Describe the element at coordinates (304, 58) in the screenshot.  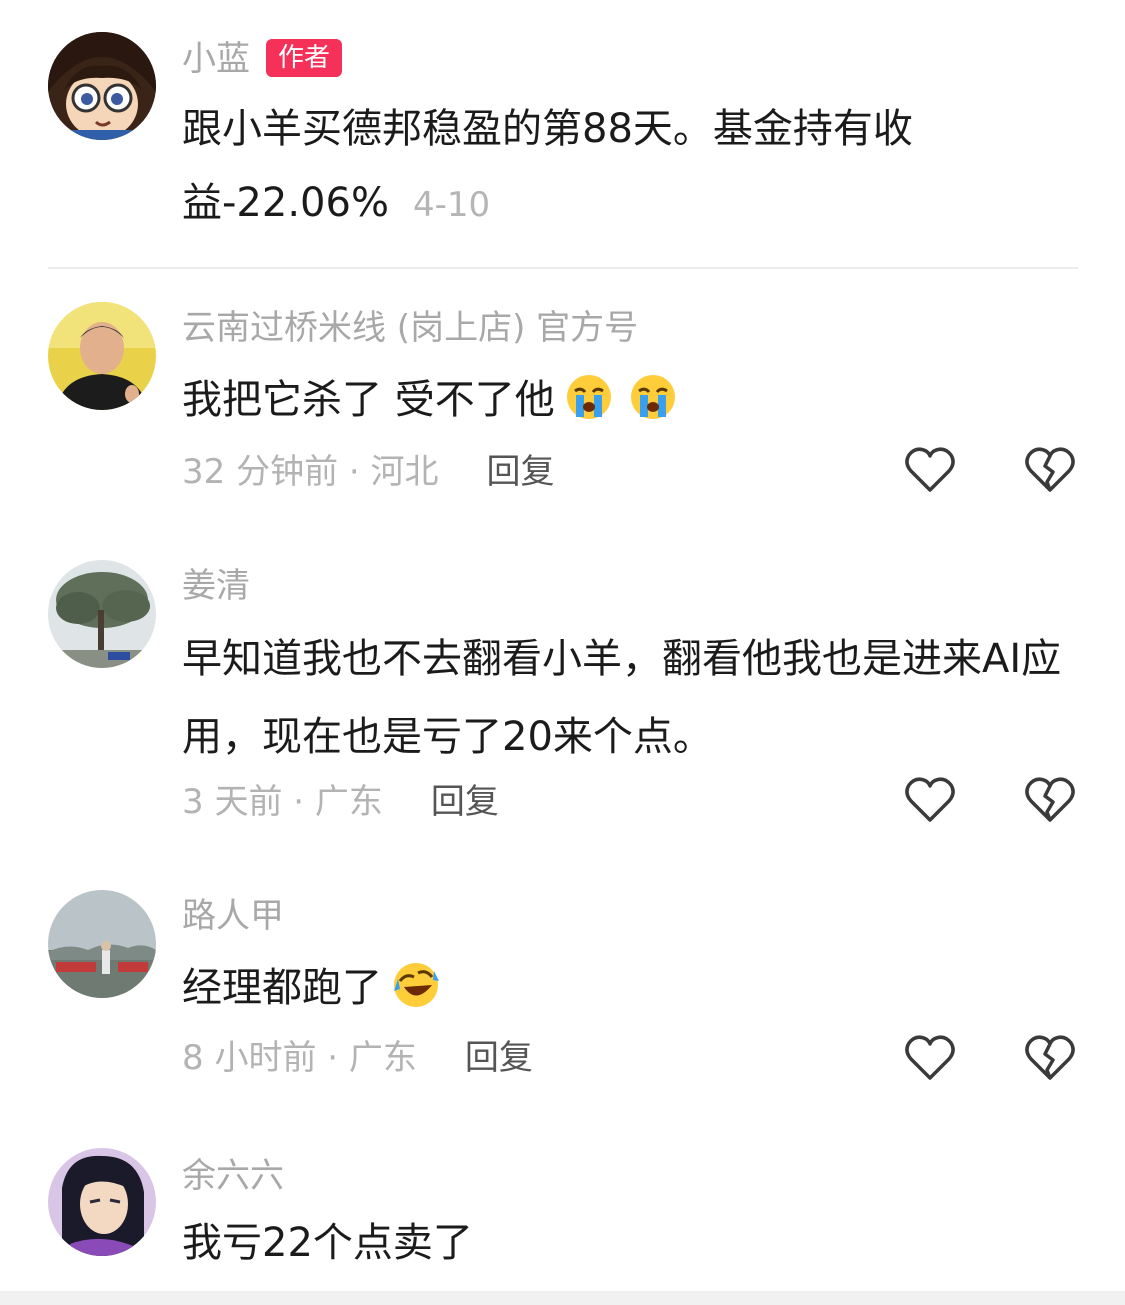
I see `author-badge: 作者` at that location.